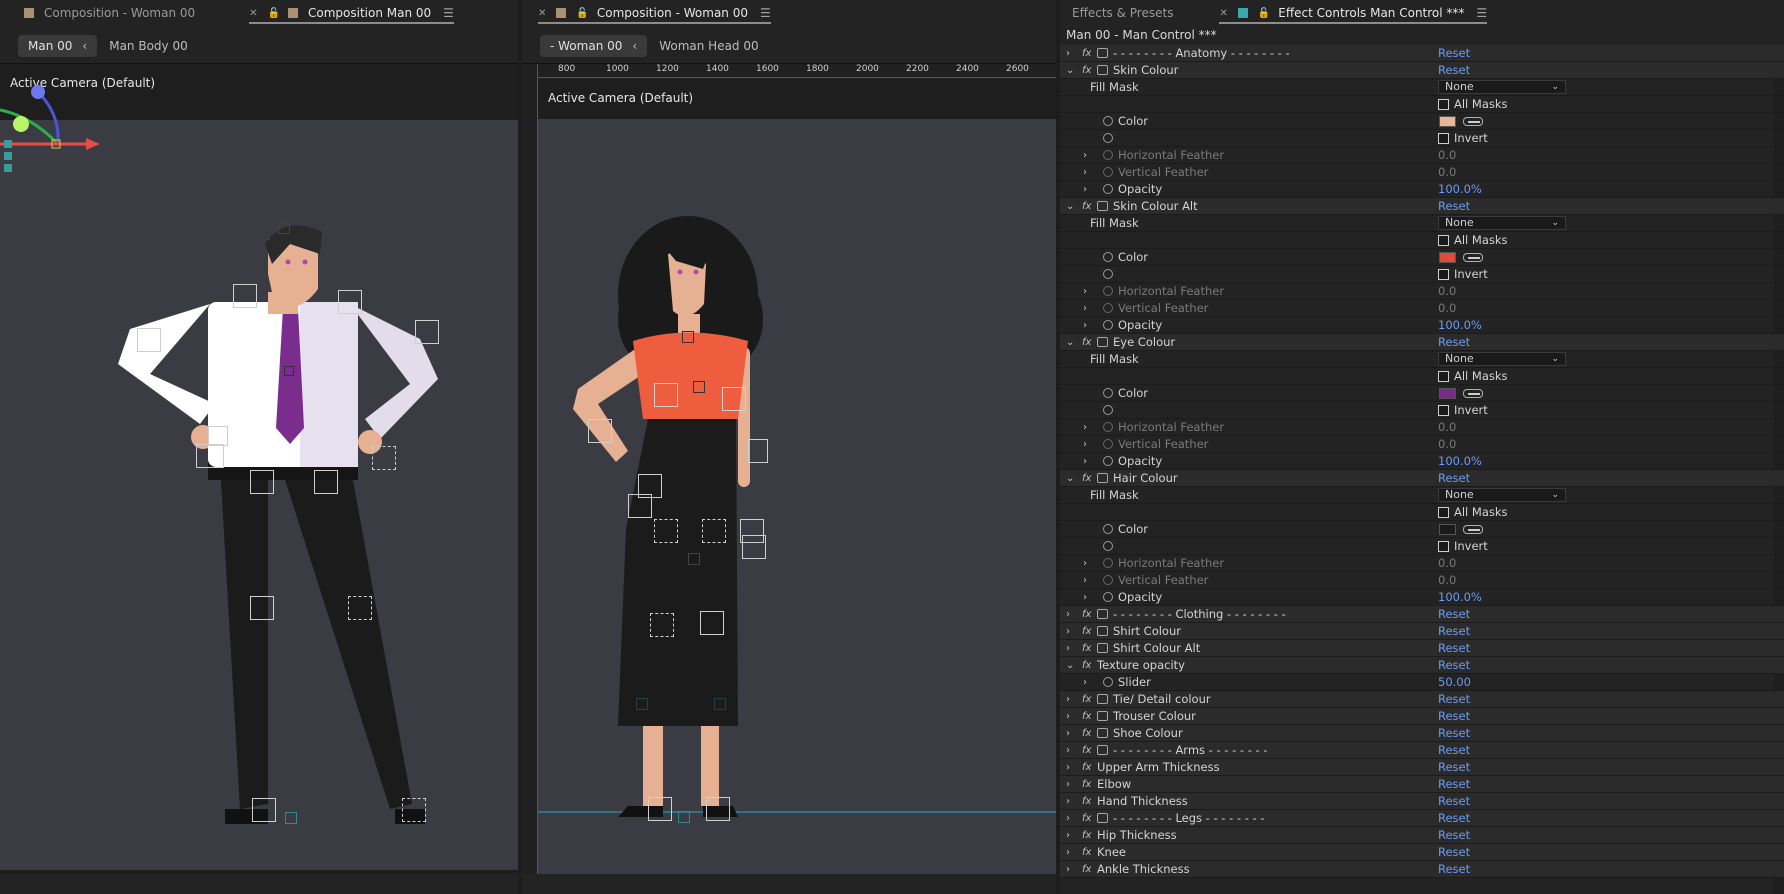 The height and width of the screenshot is (894, 1784). What do you see at coordinates (1422, 852) in the screenshot?
I see `effect-row-knee: › fx Knee Reset` at bounding box center [1422, 852].